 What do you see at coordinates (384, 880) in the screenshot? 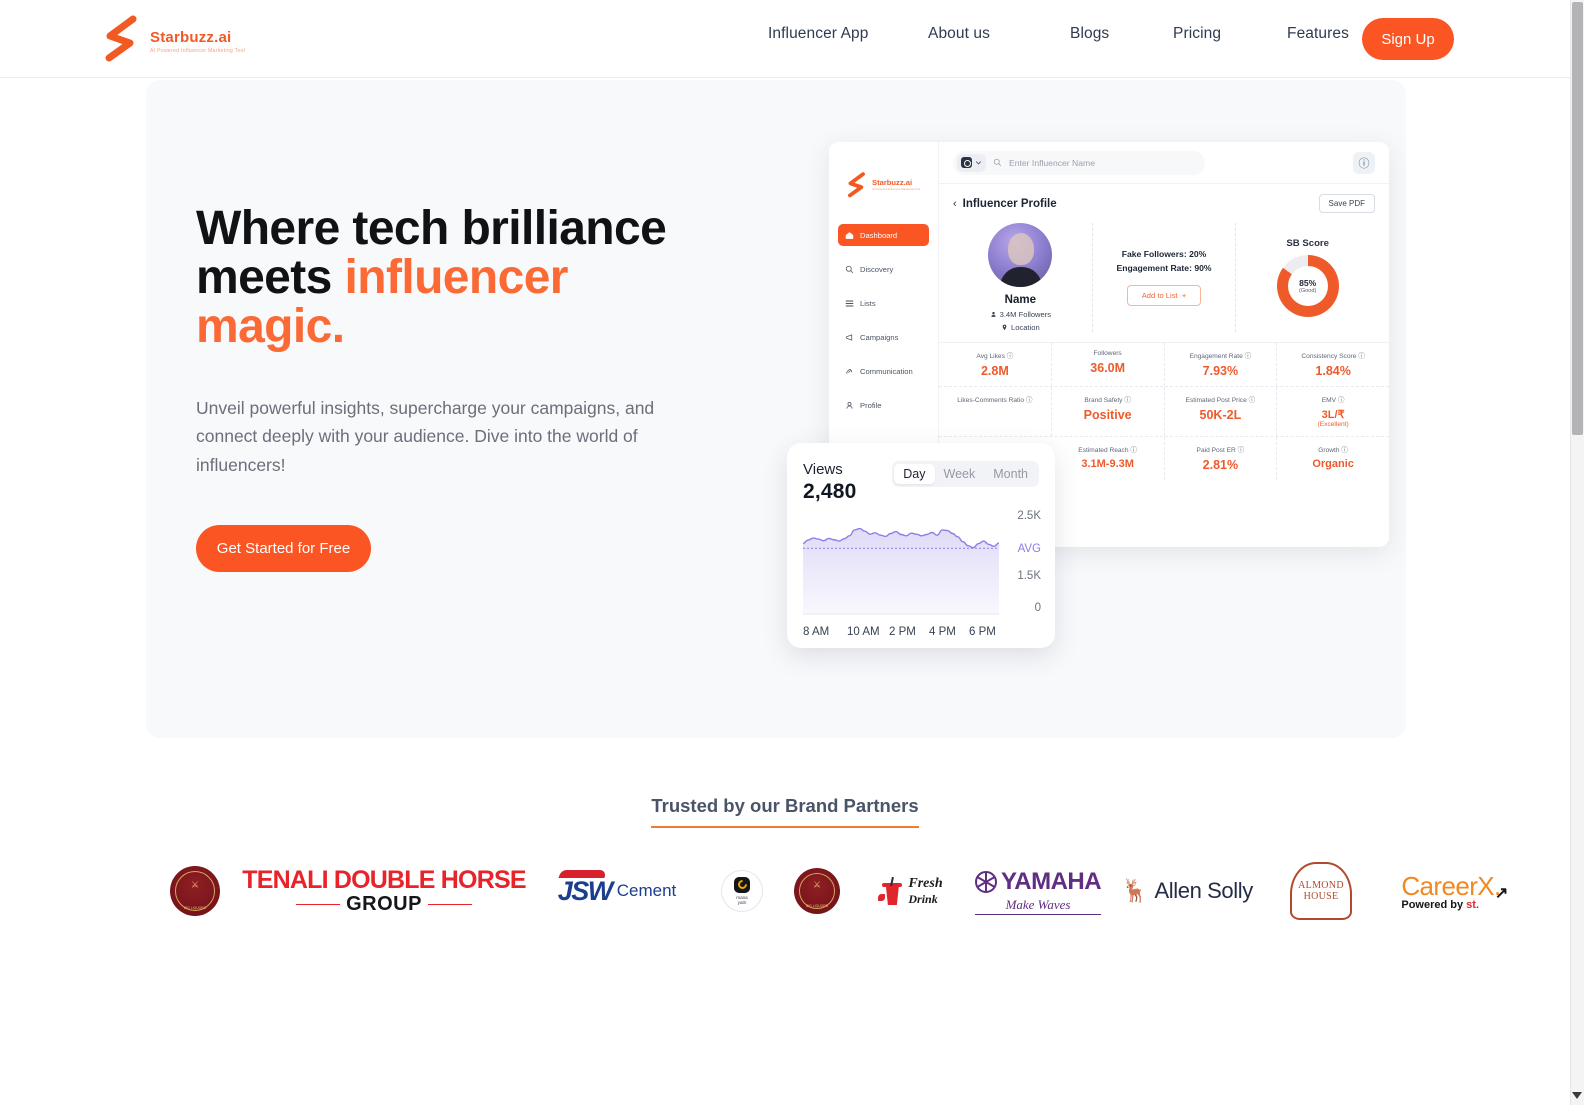
I see `tenali-line1: TENALI DOUBLE HORSE` at bounding box center [384, 880].